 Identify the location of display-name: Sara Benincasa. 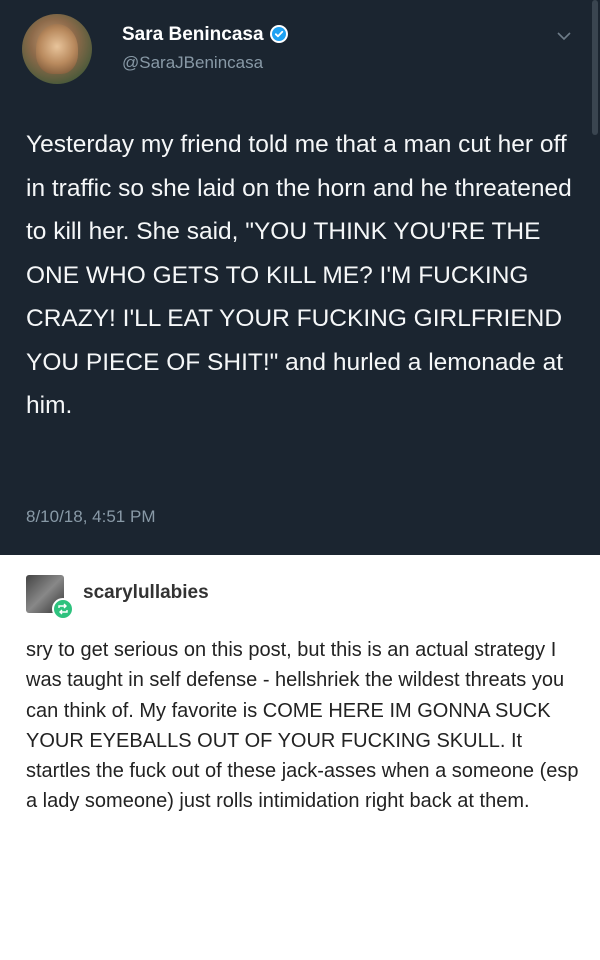
(205, 35).